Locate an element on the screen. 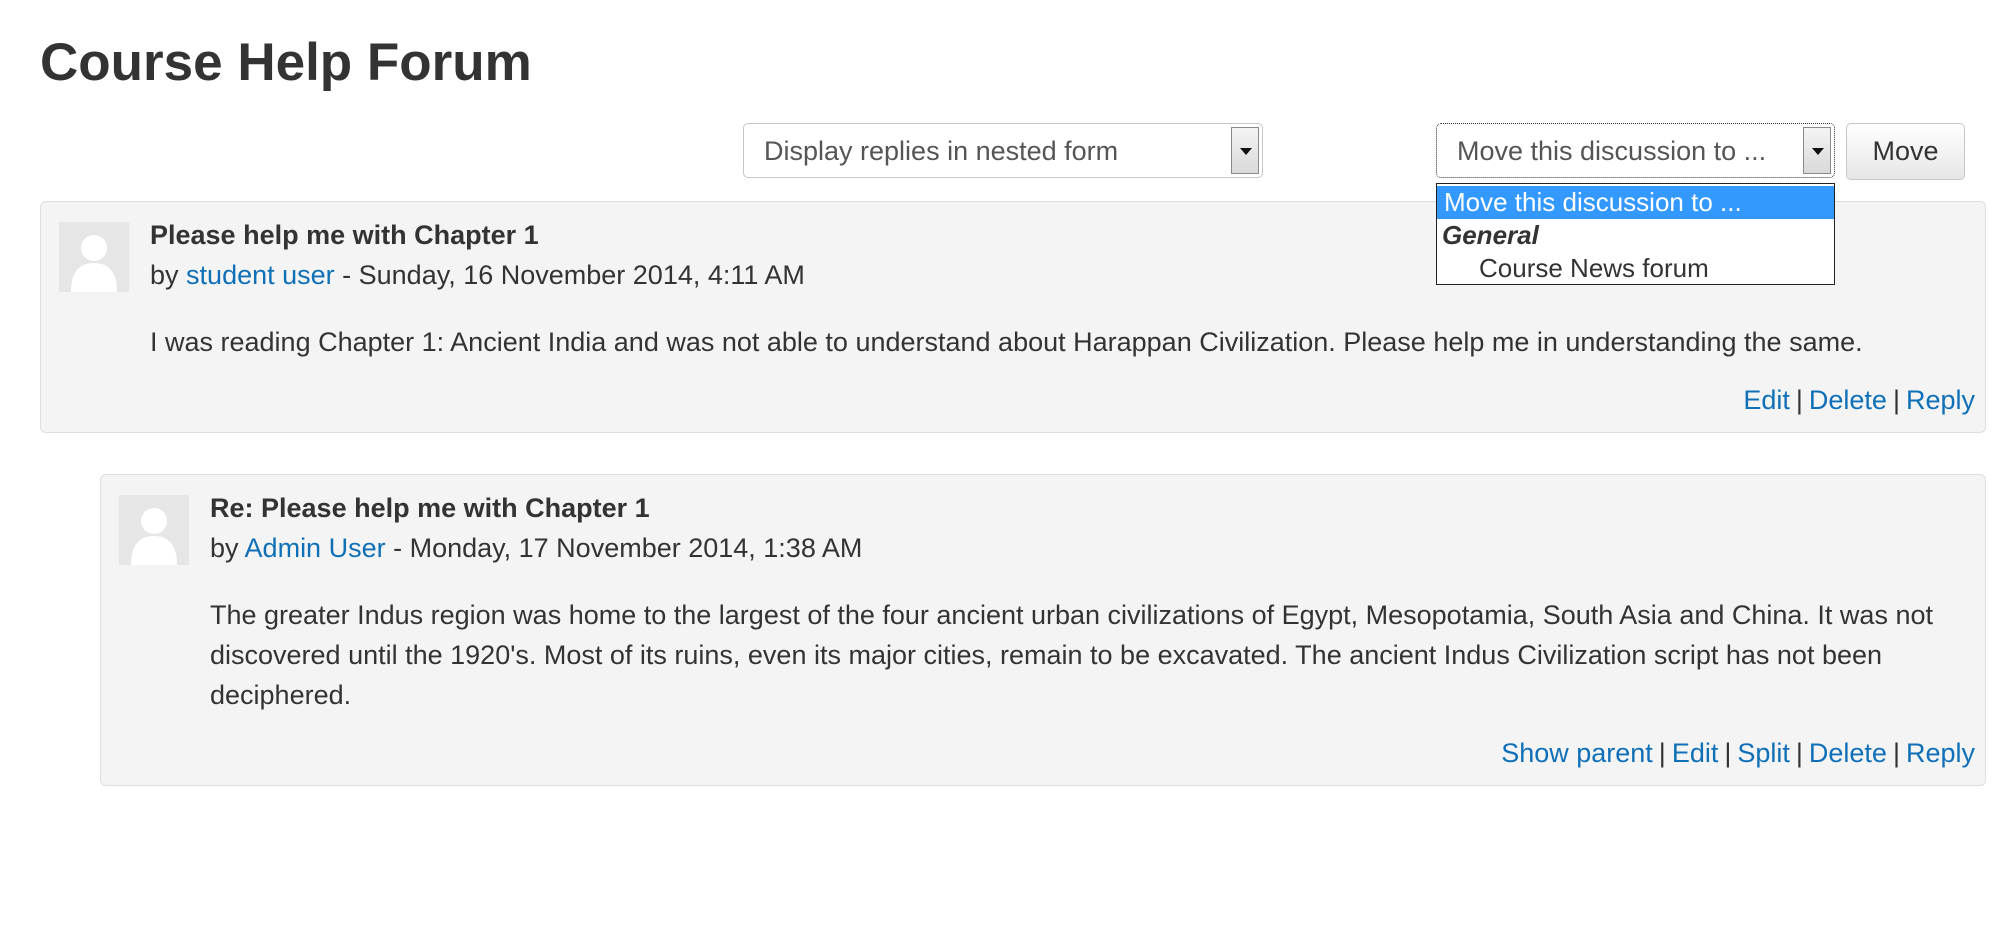  post-commands: Show parent | Edit | Split | Delete | Reply is located at coordinates (1738, 753).